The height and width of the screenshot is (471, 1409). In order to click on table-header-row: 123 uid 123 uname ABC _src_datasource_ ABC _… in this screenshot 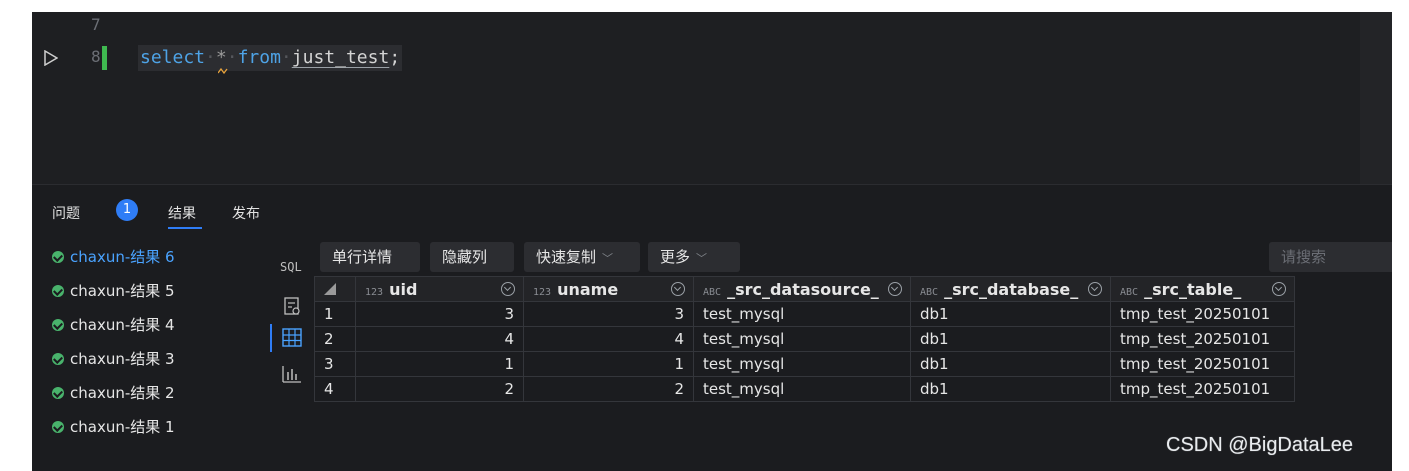, I will do `click(804, 289)`.